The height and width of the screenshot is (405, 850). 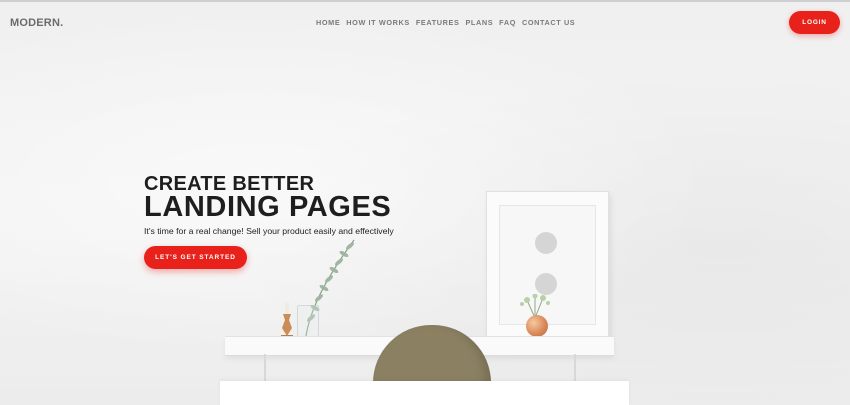 I want to click on copper-vase, so click(x=537, y=326).